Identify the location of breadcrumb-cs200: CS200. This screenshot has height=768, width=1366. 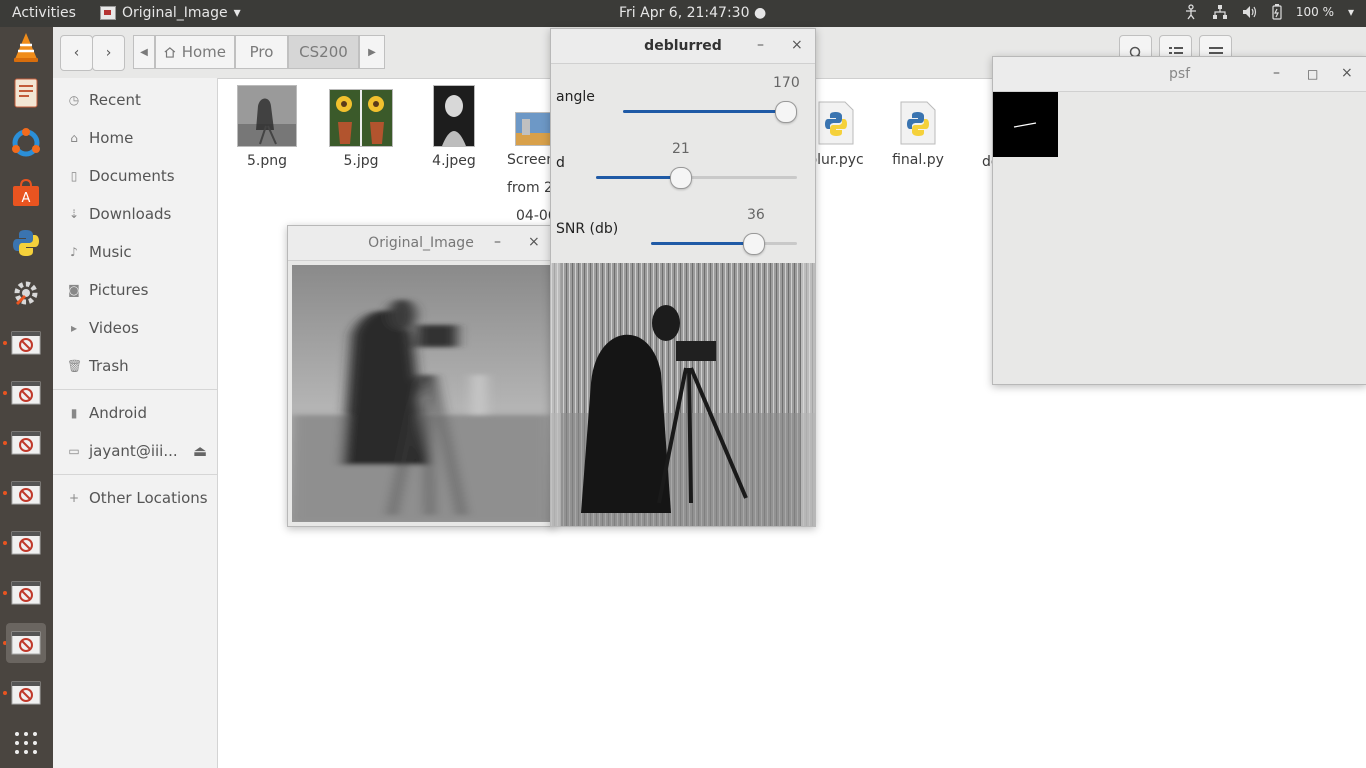
(323, 52).